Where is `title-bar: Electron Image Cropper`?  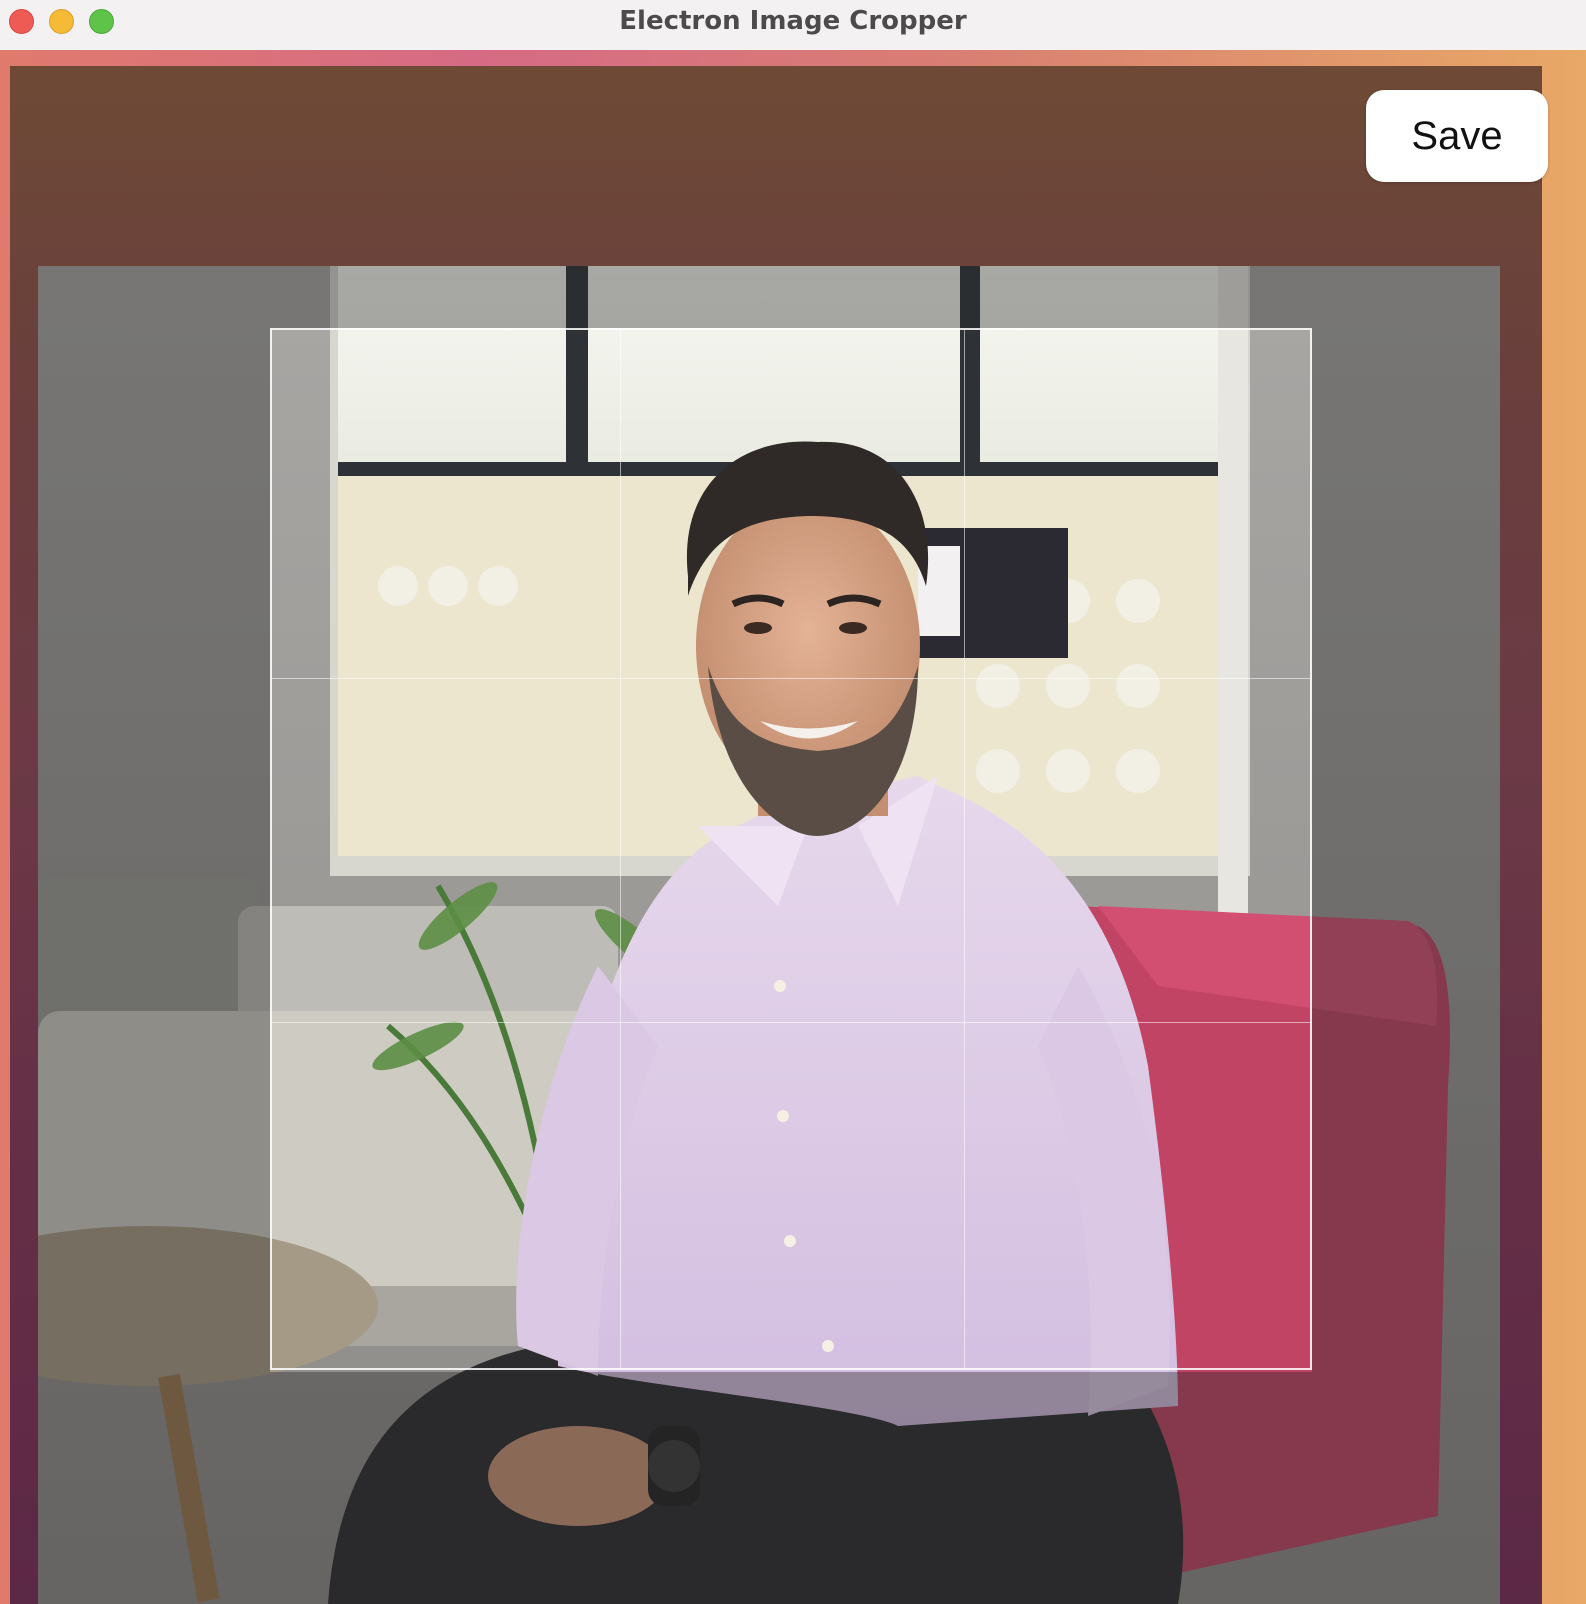 title-bar: Electron Image Cropper is located at coordinates (793, 25).